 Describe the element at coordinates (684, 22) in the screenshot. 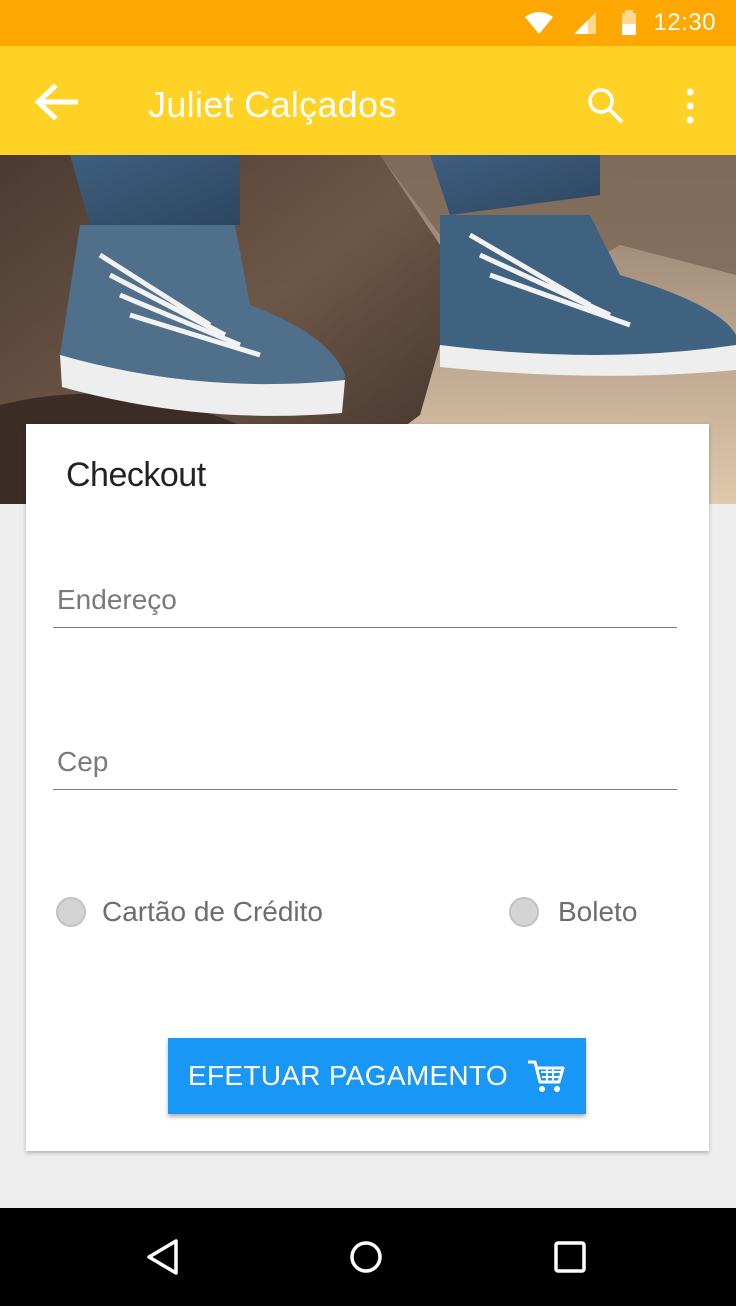

I see `status-time: 12:30` at that location.